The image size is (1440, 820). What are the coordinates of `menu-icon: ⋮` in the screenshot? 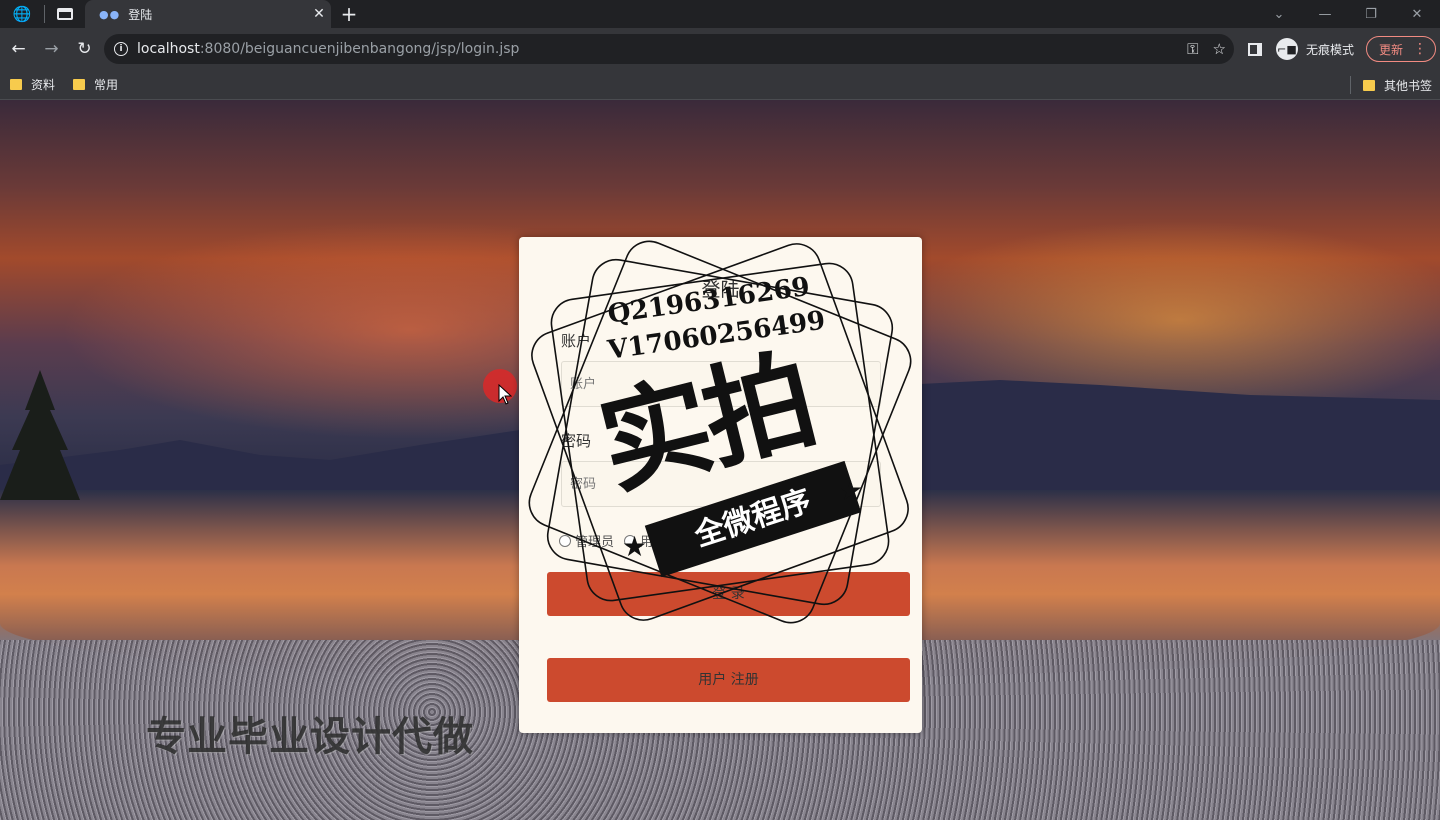 It's located at (1420, 49).